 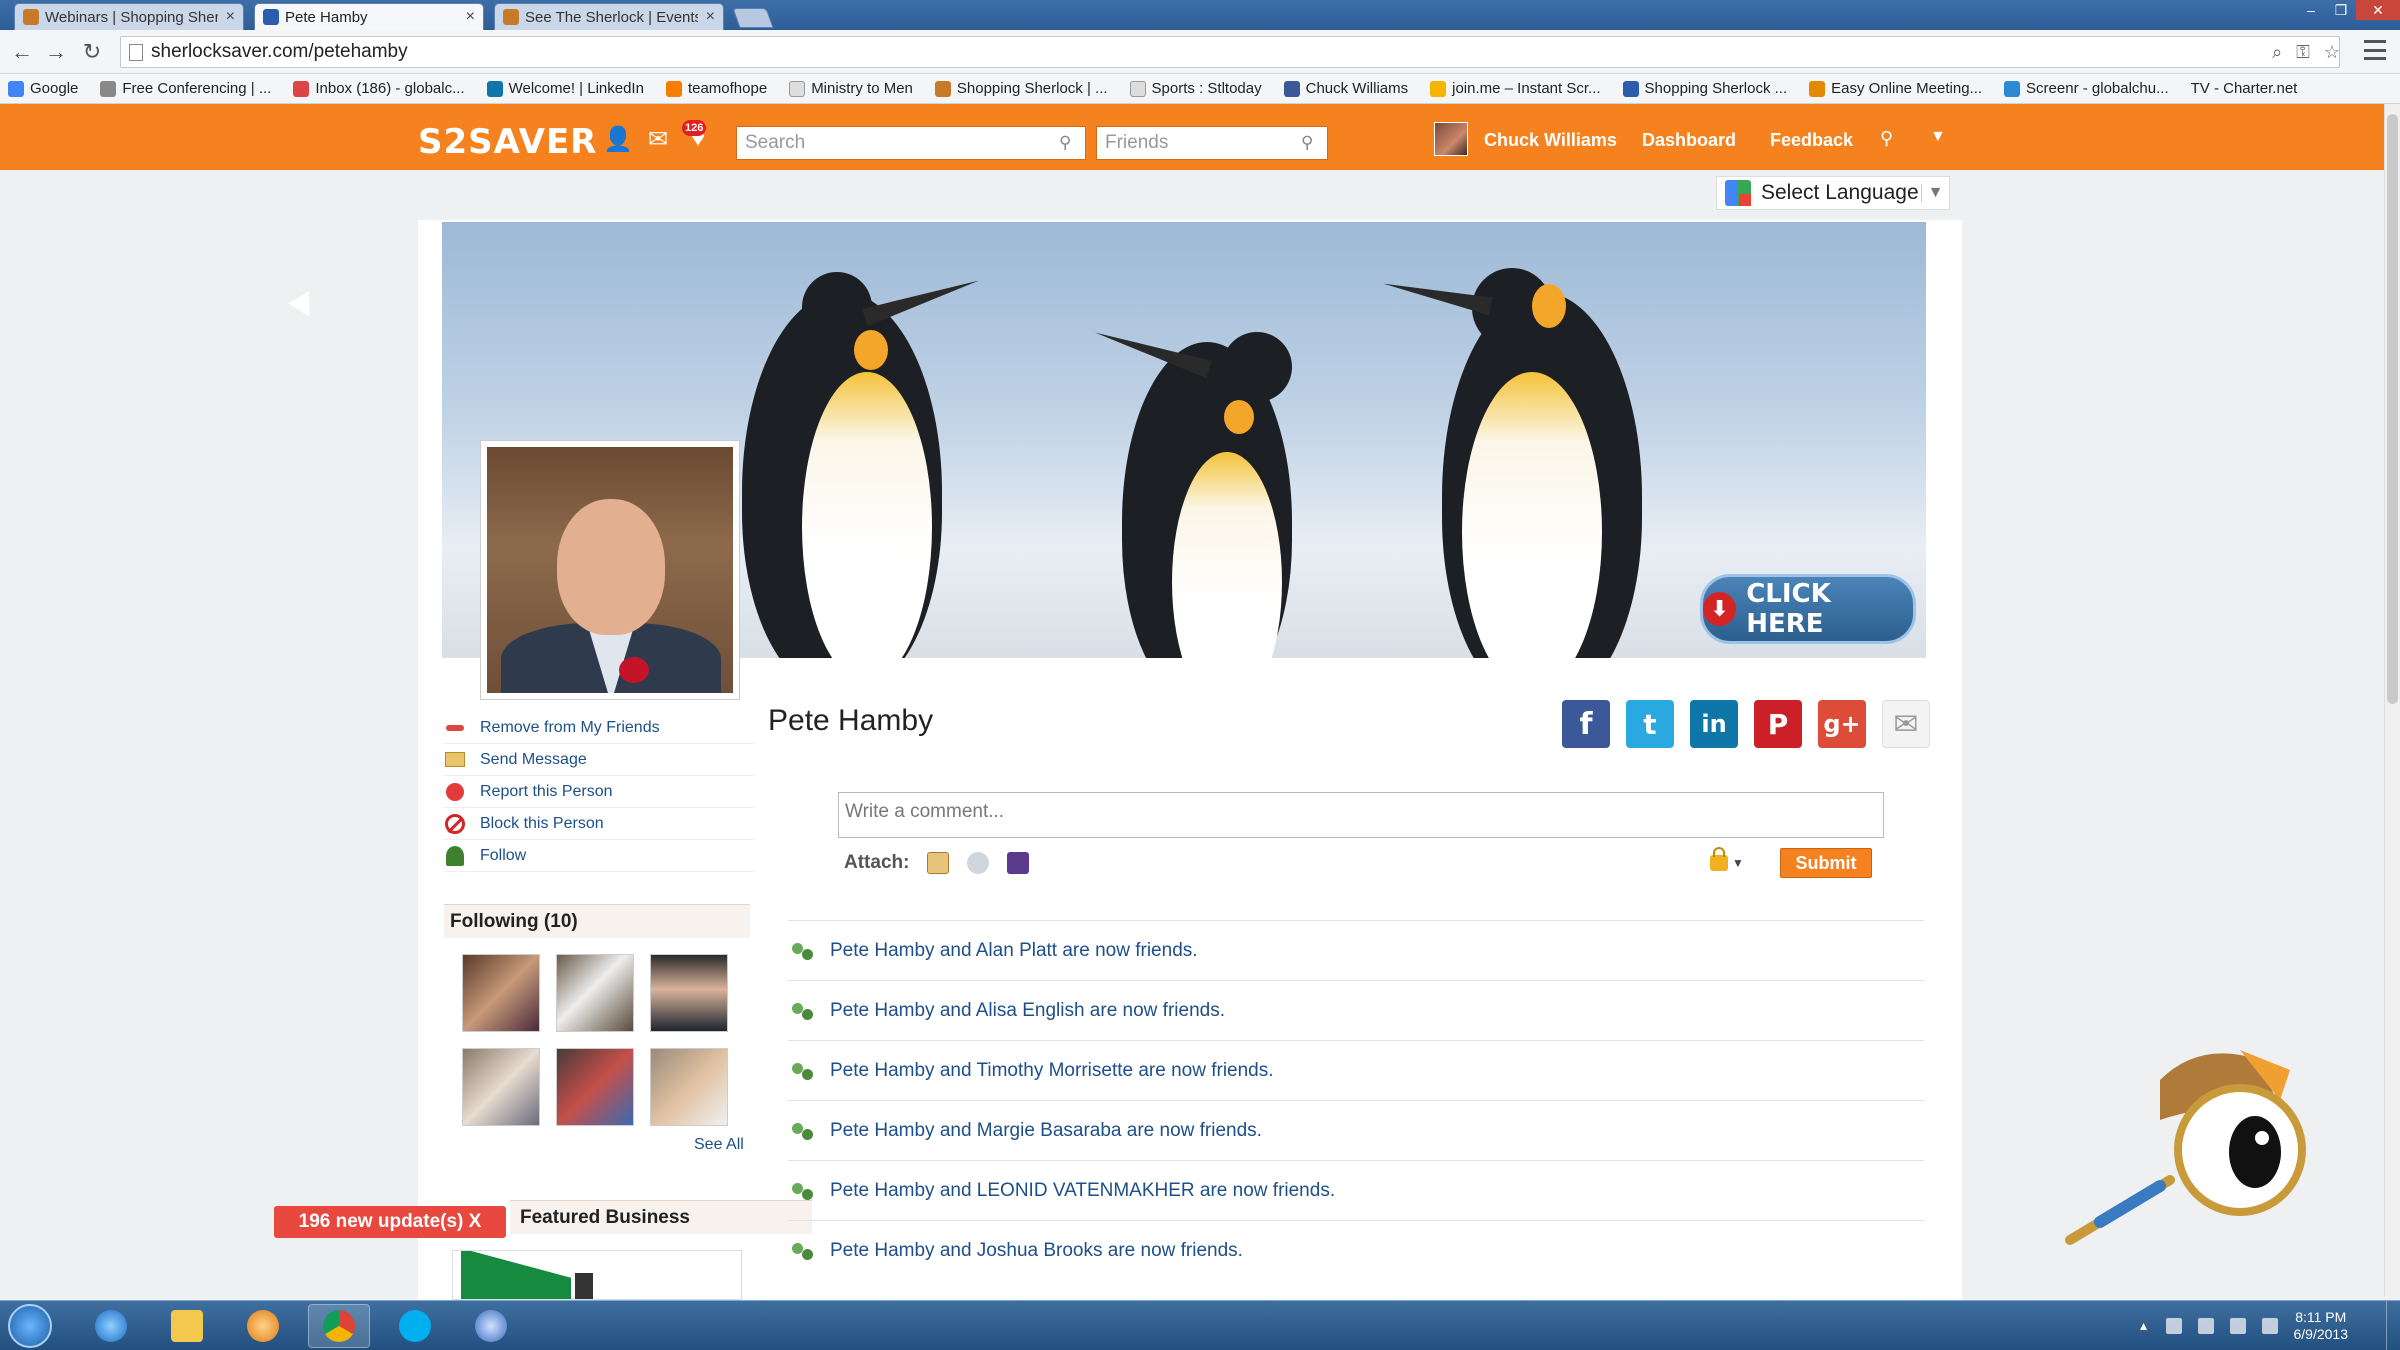 I want to click on bookmark-item: Sports : Stltoday, so click(x=1195, y=88).